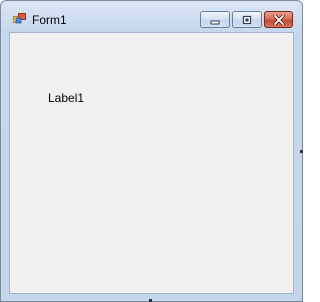 The image size is (320, 302). What do you see at coordinates (49, 20) in the screenshot?
I see `window-title: Form1` at bounding box center [49, 20].